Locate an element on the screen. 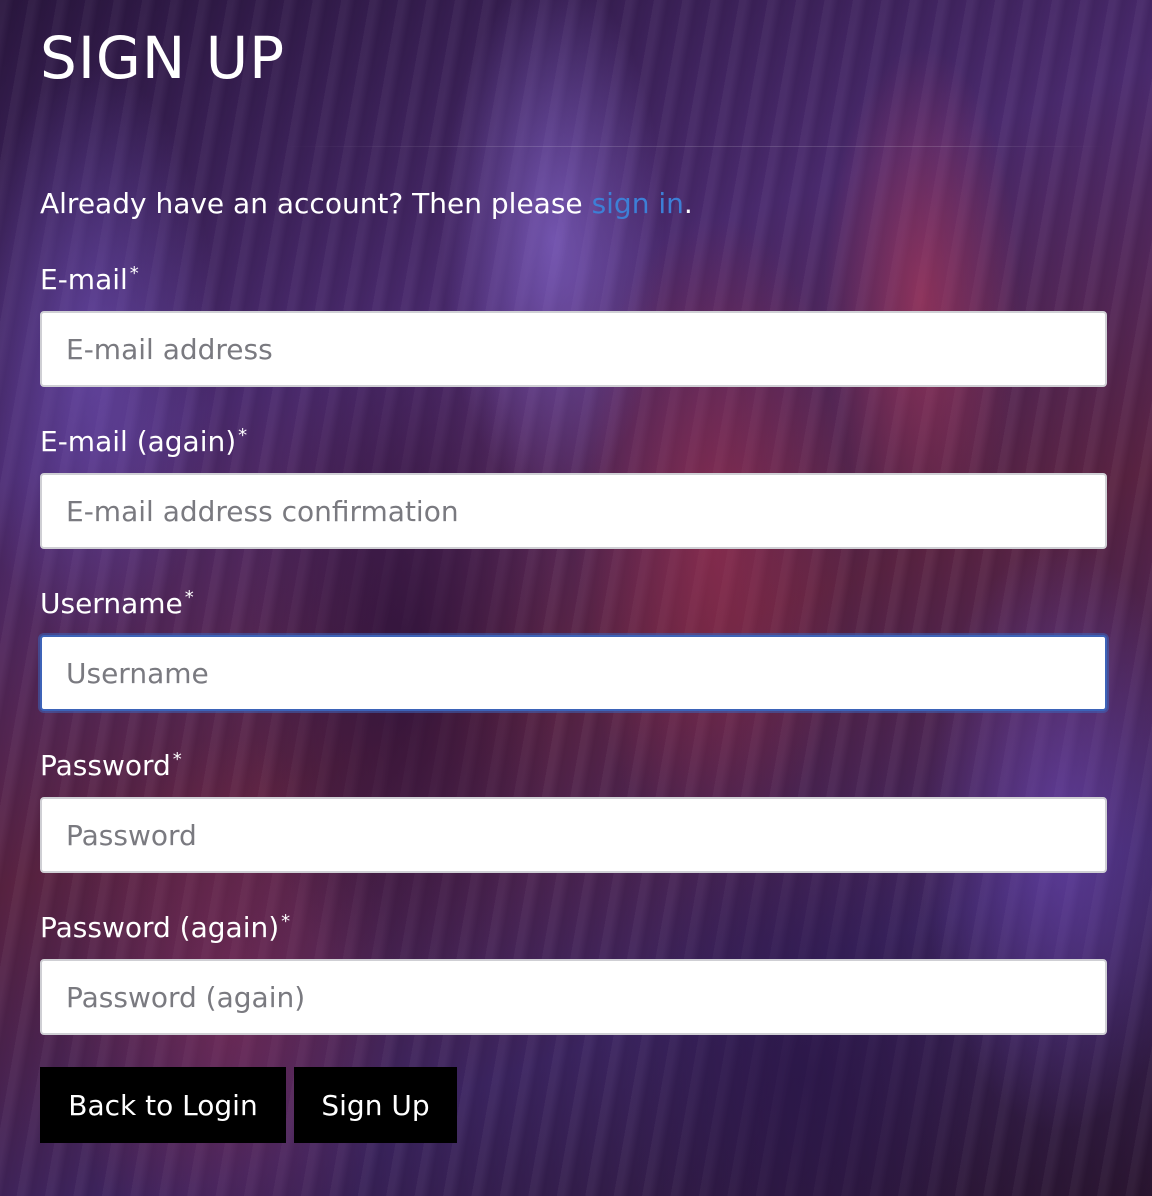  email-label-text: E-mail is located at coordinates (84, 279).